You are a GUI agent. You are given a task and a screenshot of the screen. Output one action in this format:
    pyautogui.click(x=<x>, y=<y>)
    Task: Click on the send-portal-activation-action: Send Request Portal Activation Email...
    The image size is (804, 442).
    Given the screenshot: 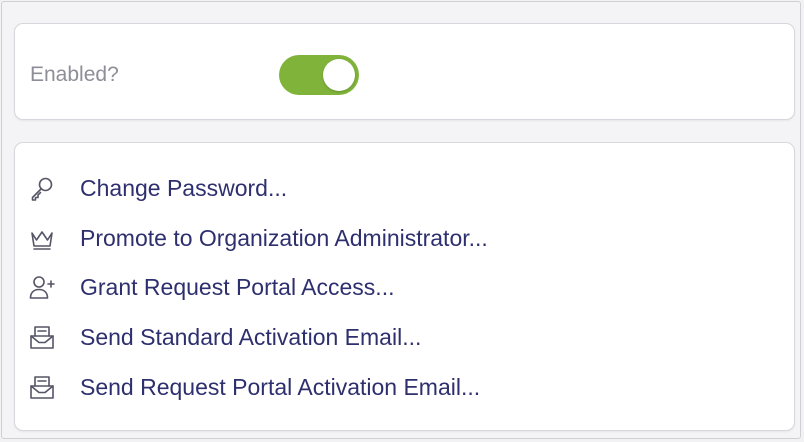 What is the action you would take?
    pyautogui.click(x=253, y=387)
    